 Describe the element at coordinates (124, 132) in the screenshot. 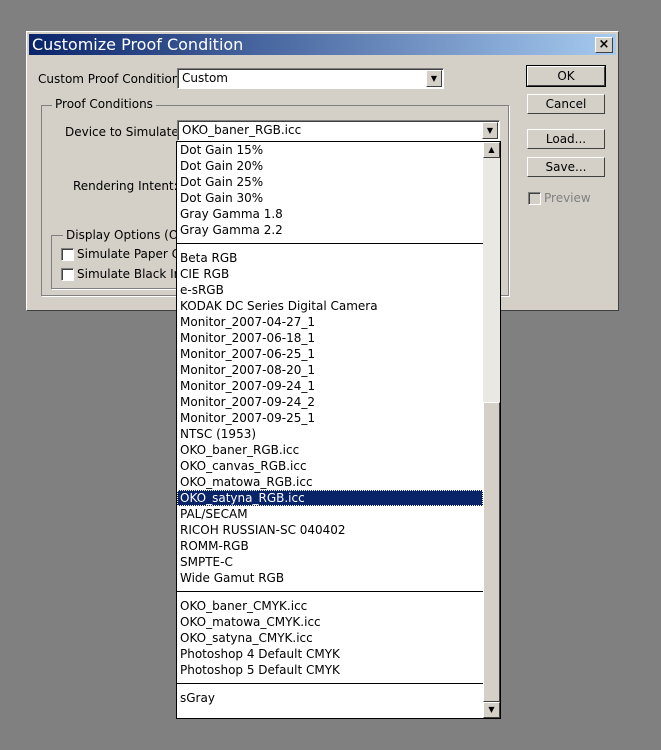

I see `device-label: Device to Simulate:` at that location.